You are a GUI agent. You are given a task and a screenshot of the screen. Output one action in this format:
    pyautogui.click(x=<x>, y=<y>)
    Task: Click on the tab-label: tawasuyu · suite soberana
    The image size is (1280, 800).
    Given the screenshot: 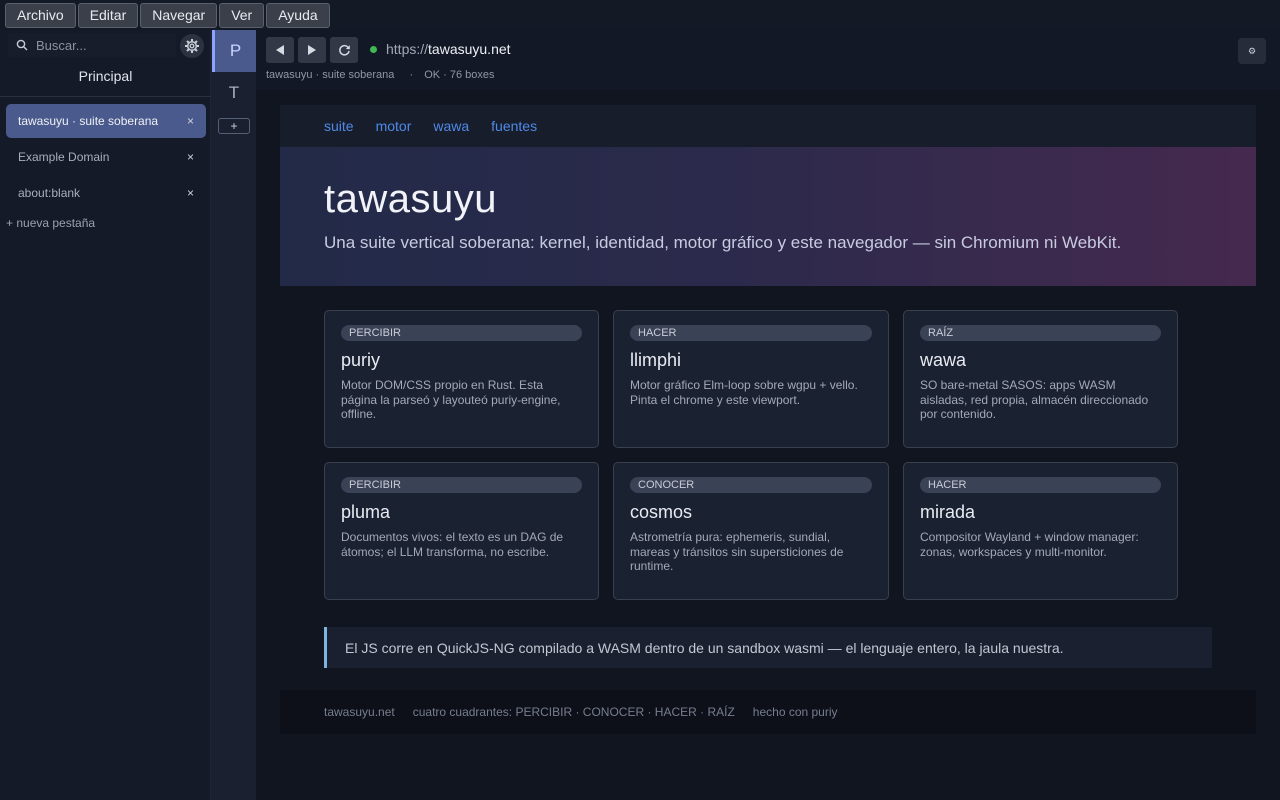 What is the action you would take?
    pyautogui.click(x=88, y=121)
    